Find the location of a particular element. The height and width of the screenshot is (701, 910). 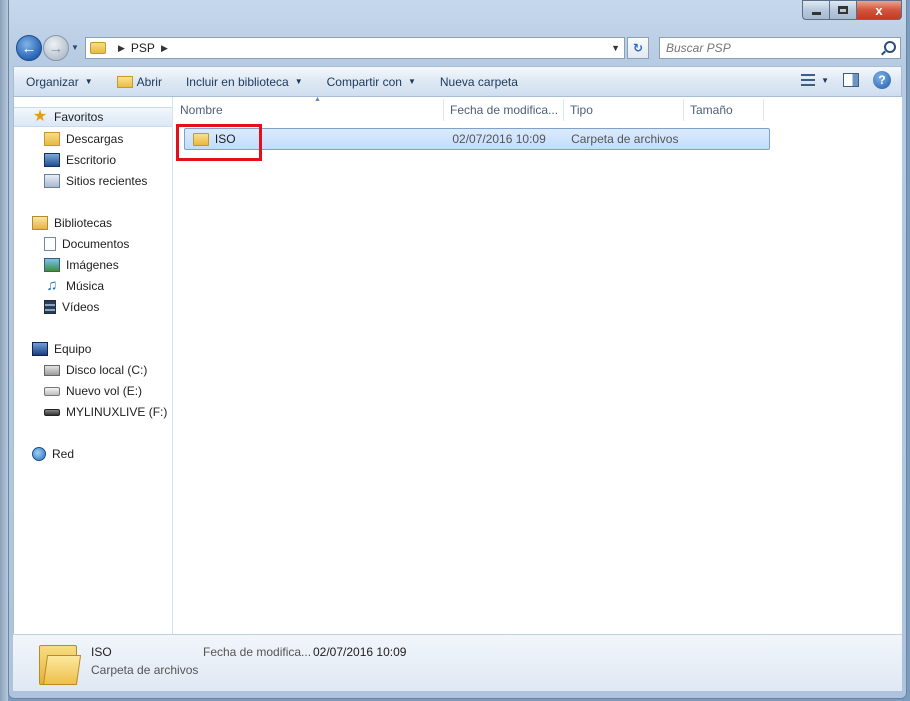

refresh-icon: ↻ is located at coordinates (638, 48).